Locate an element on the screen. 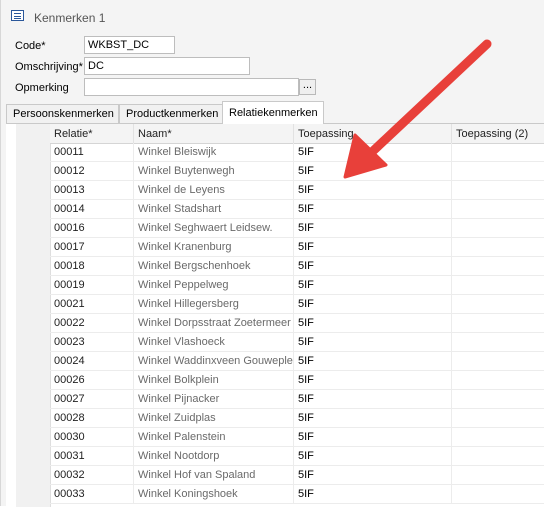 The image size is (544, 507). table-row: 00030 Winkel Palenstein 5IF is located at coordinates (297, 437).